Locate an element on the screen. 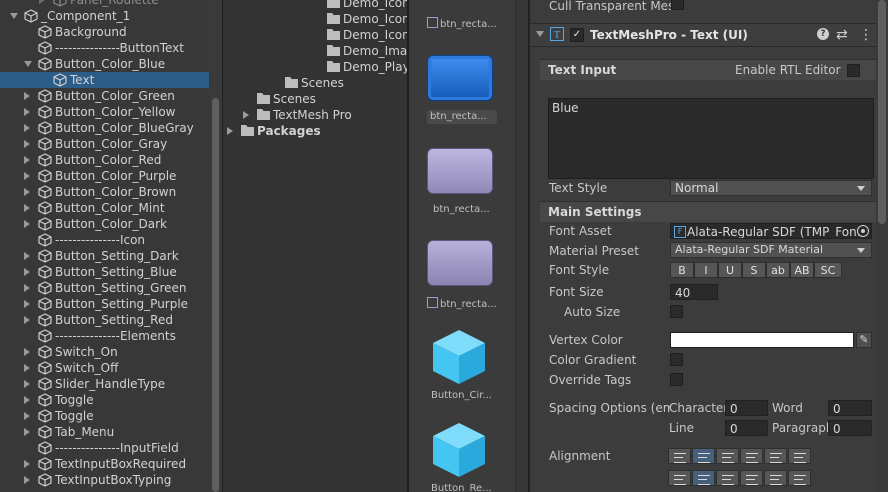  align-geometry-center-icon is located at coordinates (799, 456).